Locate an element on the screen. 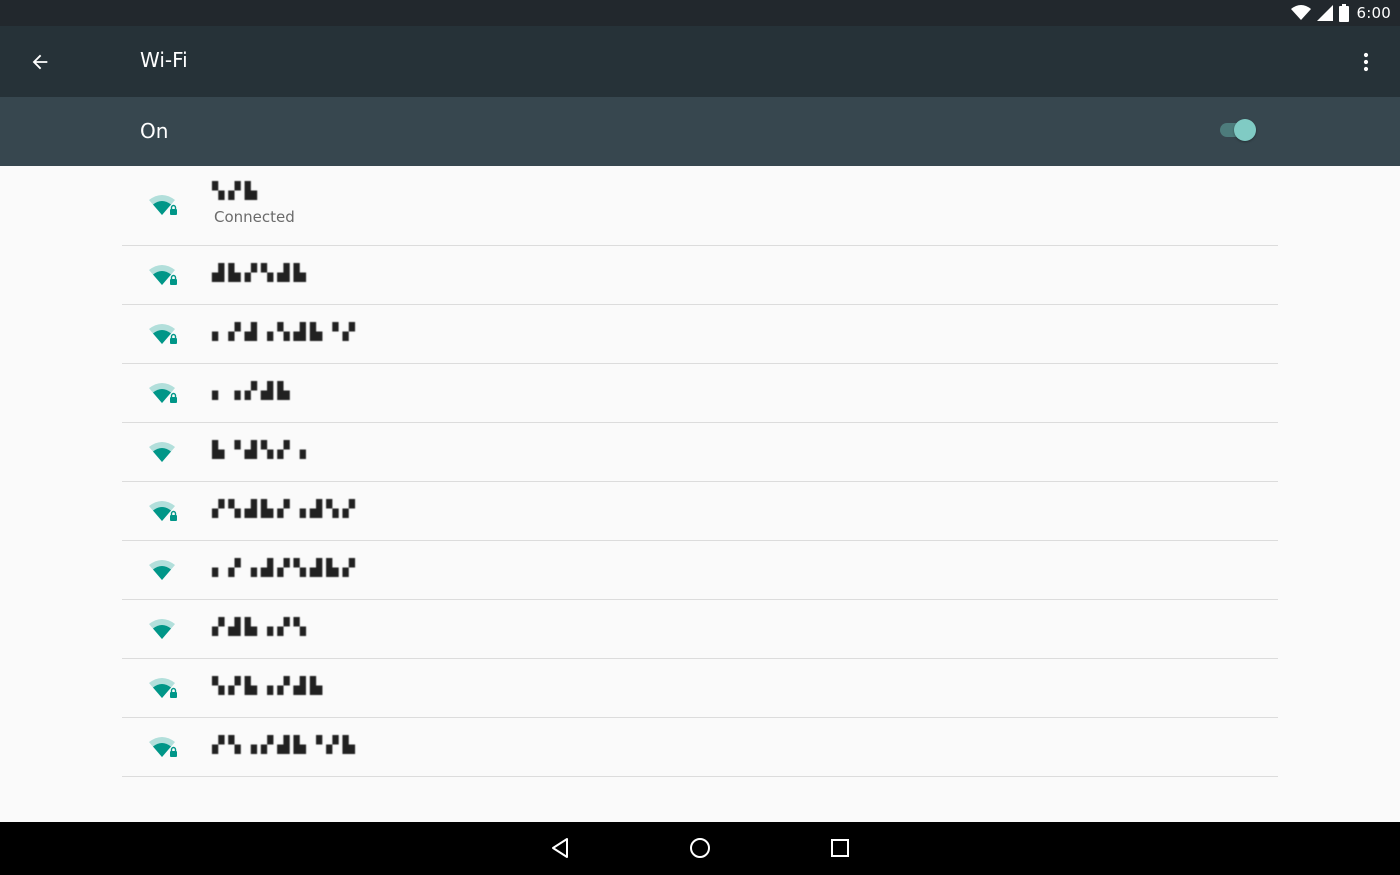  status-icons: 6:00 is located at coordinates (1340, 13).